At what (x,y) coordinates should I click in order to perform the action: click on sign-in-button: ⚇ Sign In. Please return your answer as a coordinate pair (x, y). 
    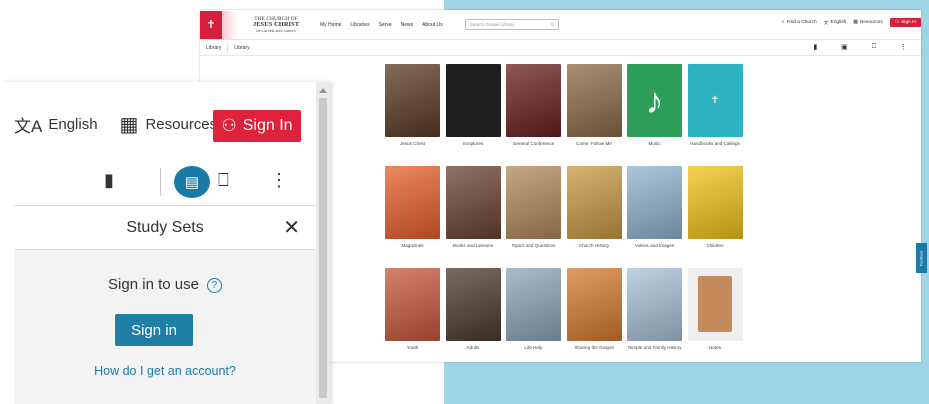
    Looking at the image, I should click on (905, 22).